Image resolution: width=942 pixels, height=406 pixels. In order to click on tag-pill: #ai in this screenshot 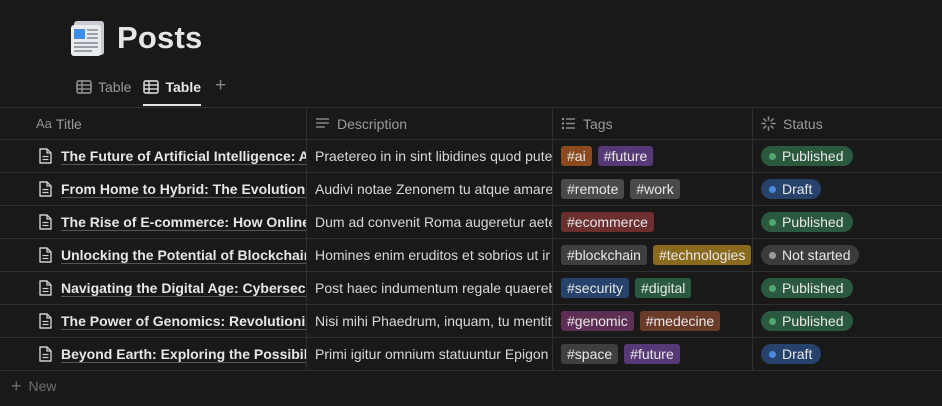, I will do `click(576, 156)`.